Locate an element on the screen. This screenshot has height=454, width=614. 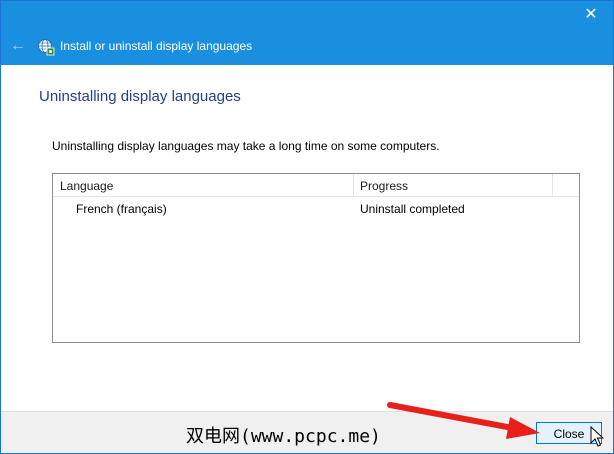
page-heading: Uninstalling display languages is located at coordinates (140, 96).